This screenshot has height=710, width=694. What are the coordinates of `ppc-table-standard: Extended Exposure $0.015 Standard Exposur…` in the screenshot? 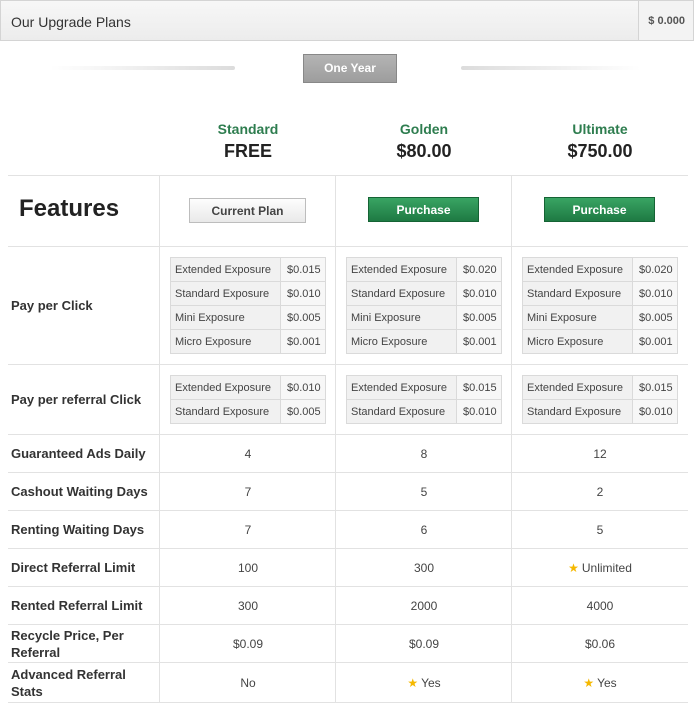 It's located at (248, 305).